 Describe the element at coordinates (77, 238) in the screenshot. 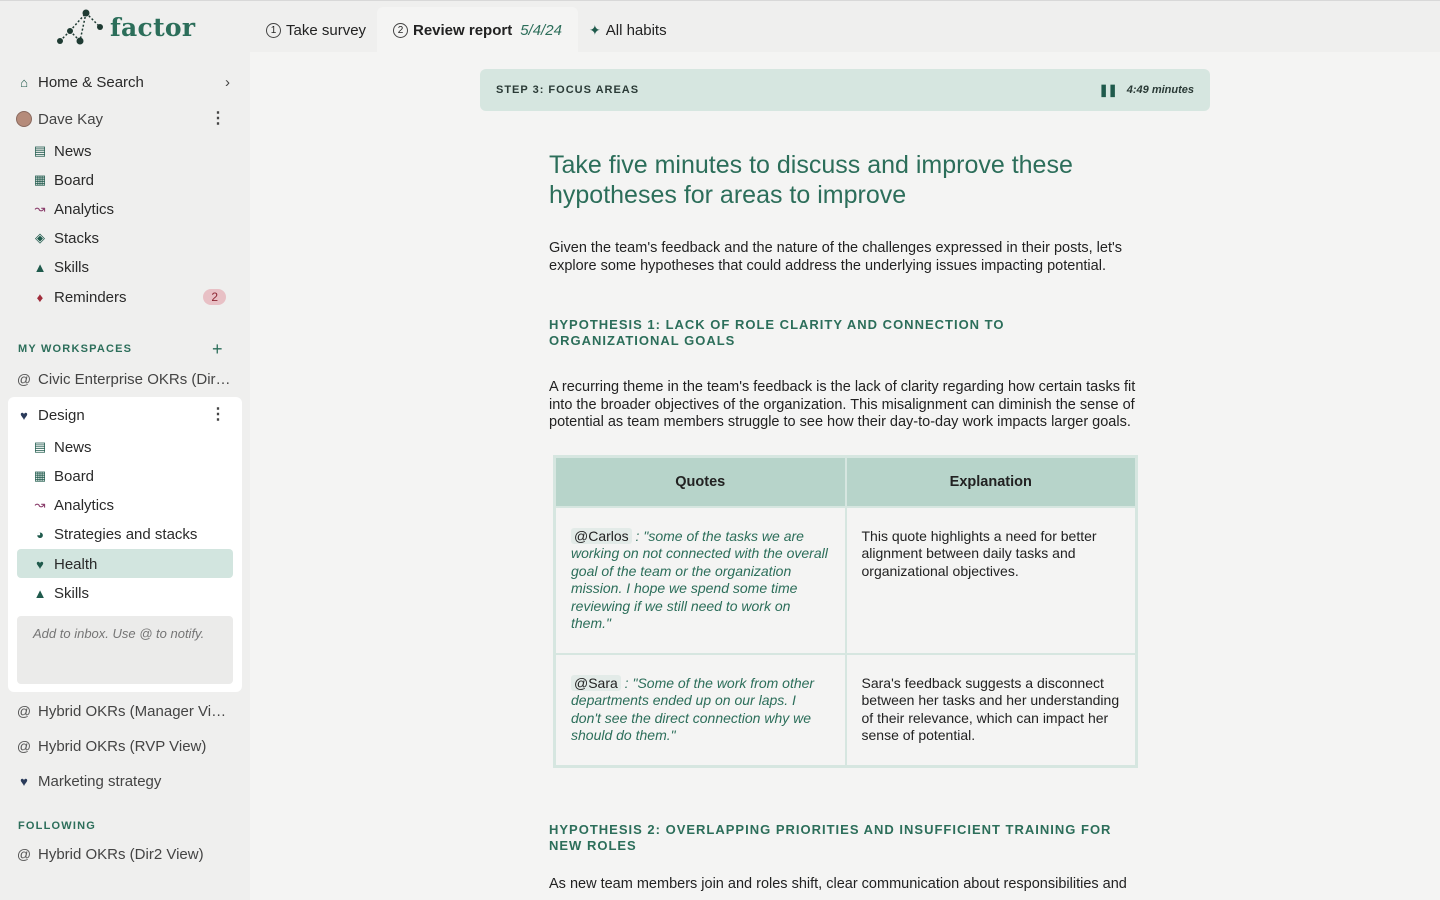

I see `sidebar-item-label: Stacks` at that location.